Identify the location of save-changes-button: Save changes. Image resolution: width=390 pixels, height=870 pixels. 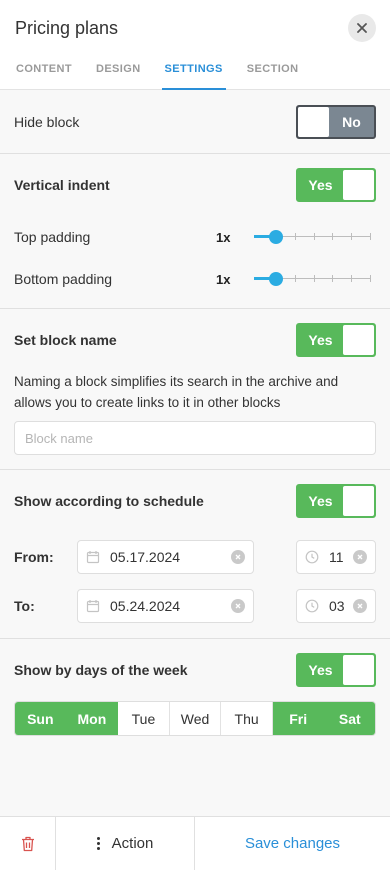
(292, 843).